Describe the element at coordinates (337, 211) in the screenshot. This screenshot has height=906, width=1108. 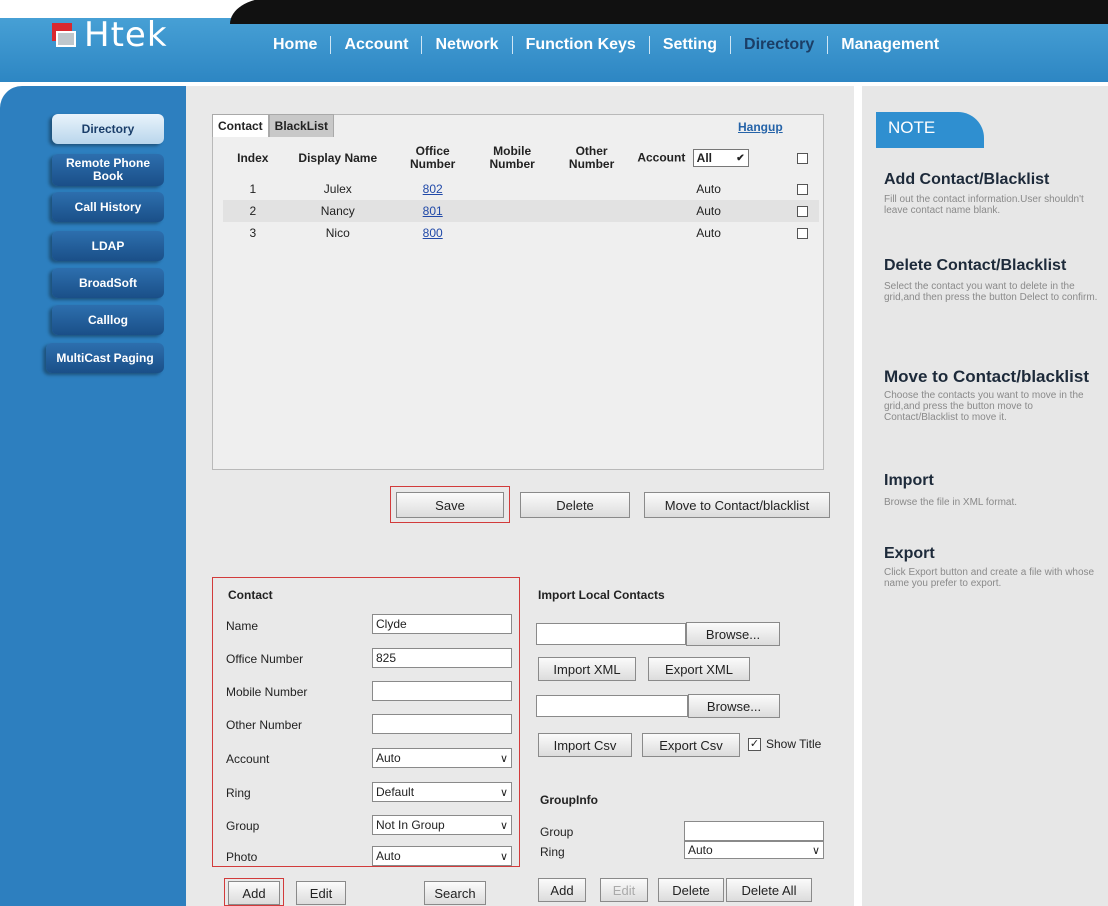
I see `row-display-name: Nancy` at that location.